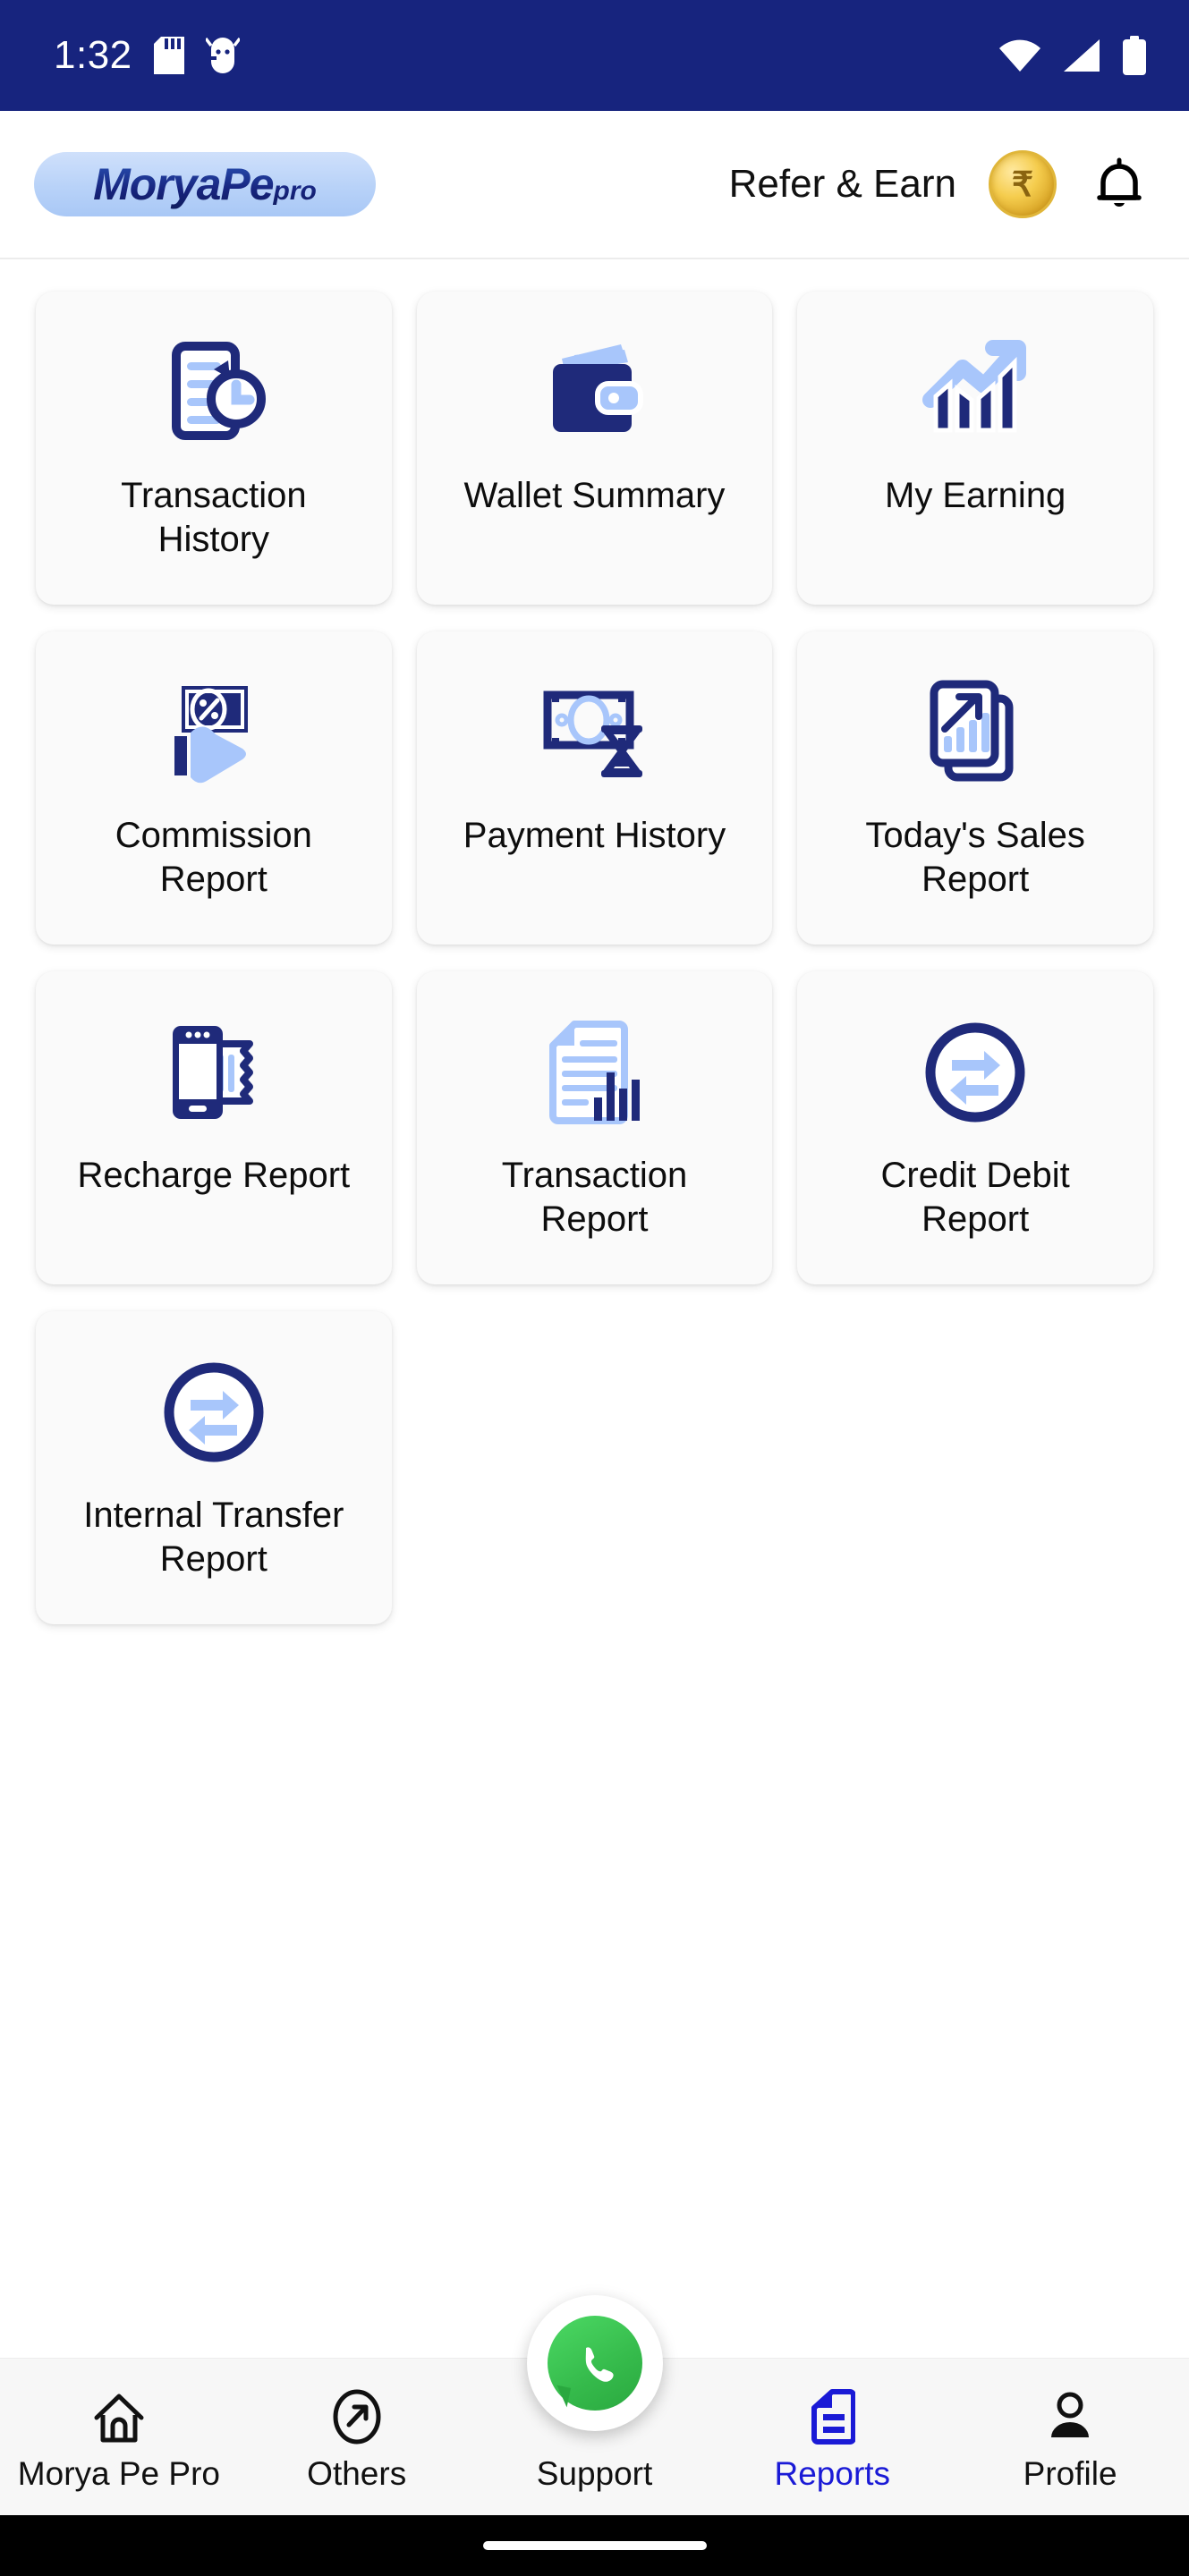 Image resolution: width=1189 pixels, height=2576 pixels. Describe the element at coordinates (842, 184) in the screenshot. I see `refer-and-earn-label: Refer & Earn` at that location.